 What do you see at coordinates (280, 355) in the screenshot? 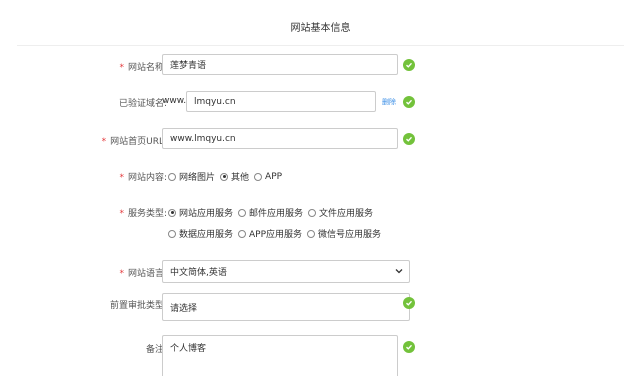
I see `remarks-textarea: 个人博客` at bounding box center [280, 355].